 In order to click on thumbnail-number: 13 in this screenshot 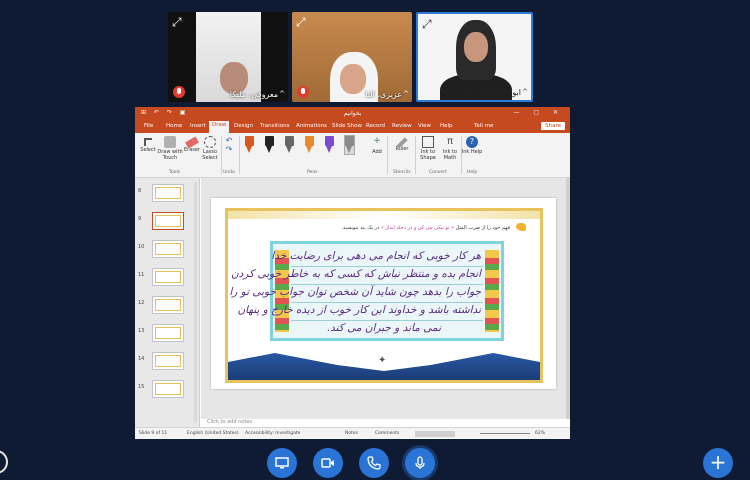, I will do `click(141, 331)`.